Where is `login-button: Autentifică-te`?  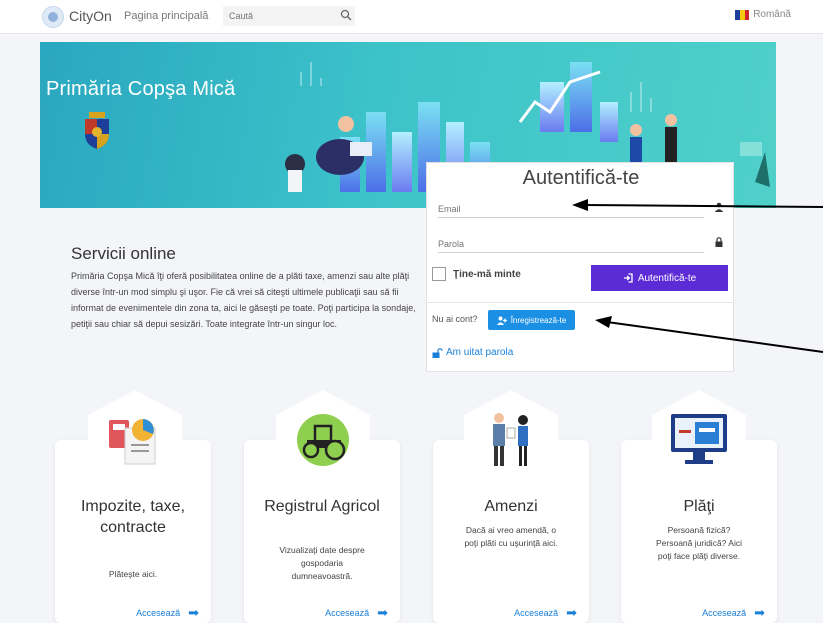
login-button: Autentifică-te is located at coordinates (659, 278).